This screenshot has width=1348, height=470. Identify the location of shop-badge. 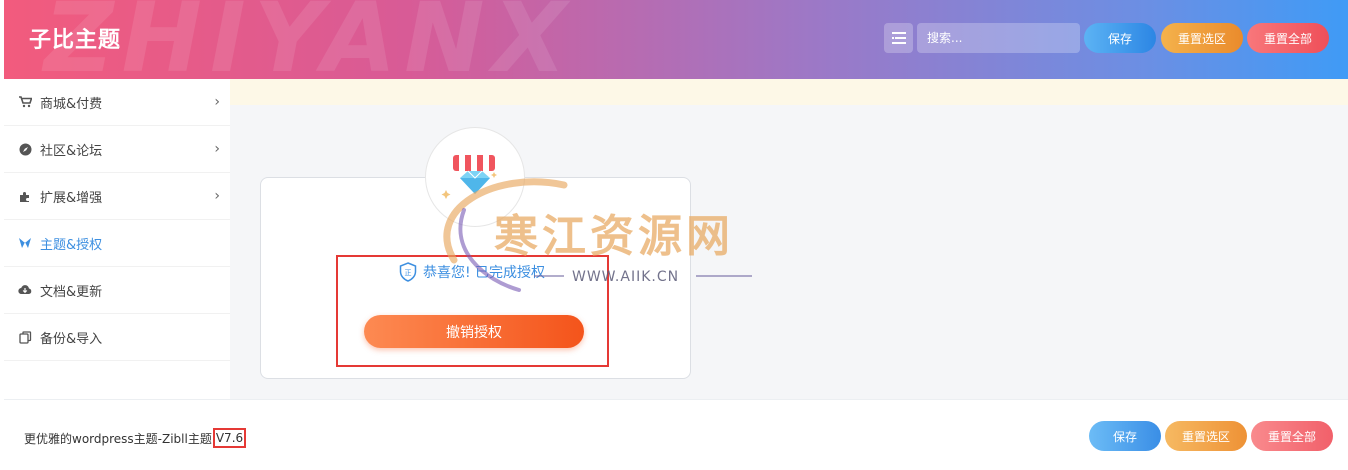
(475, 177).